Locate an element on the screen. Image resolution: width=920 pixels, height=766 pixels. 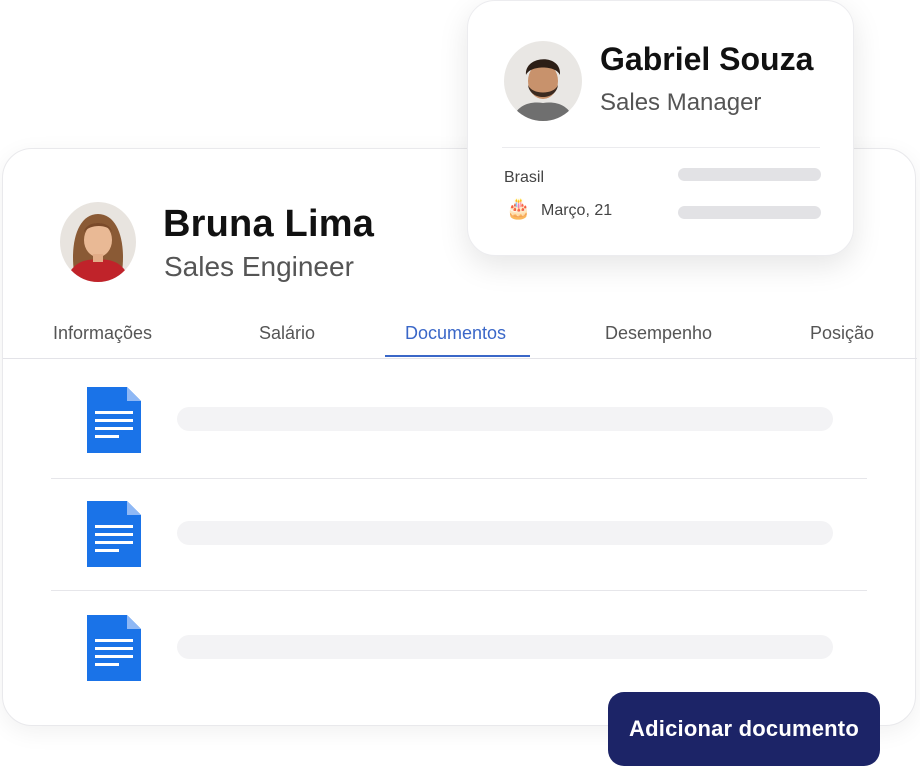
divider is located at coordinates (661, 147).